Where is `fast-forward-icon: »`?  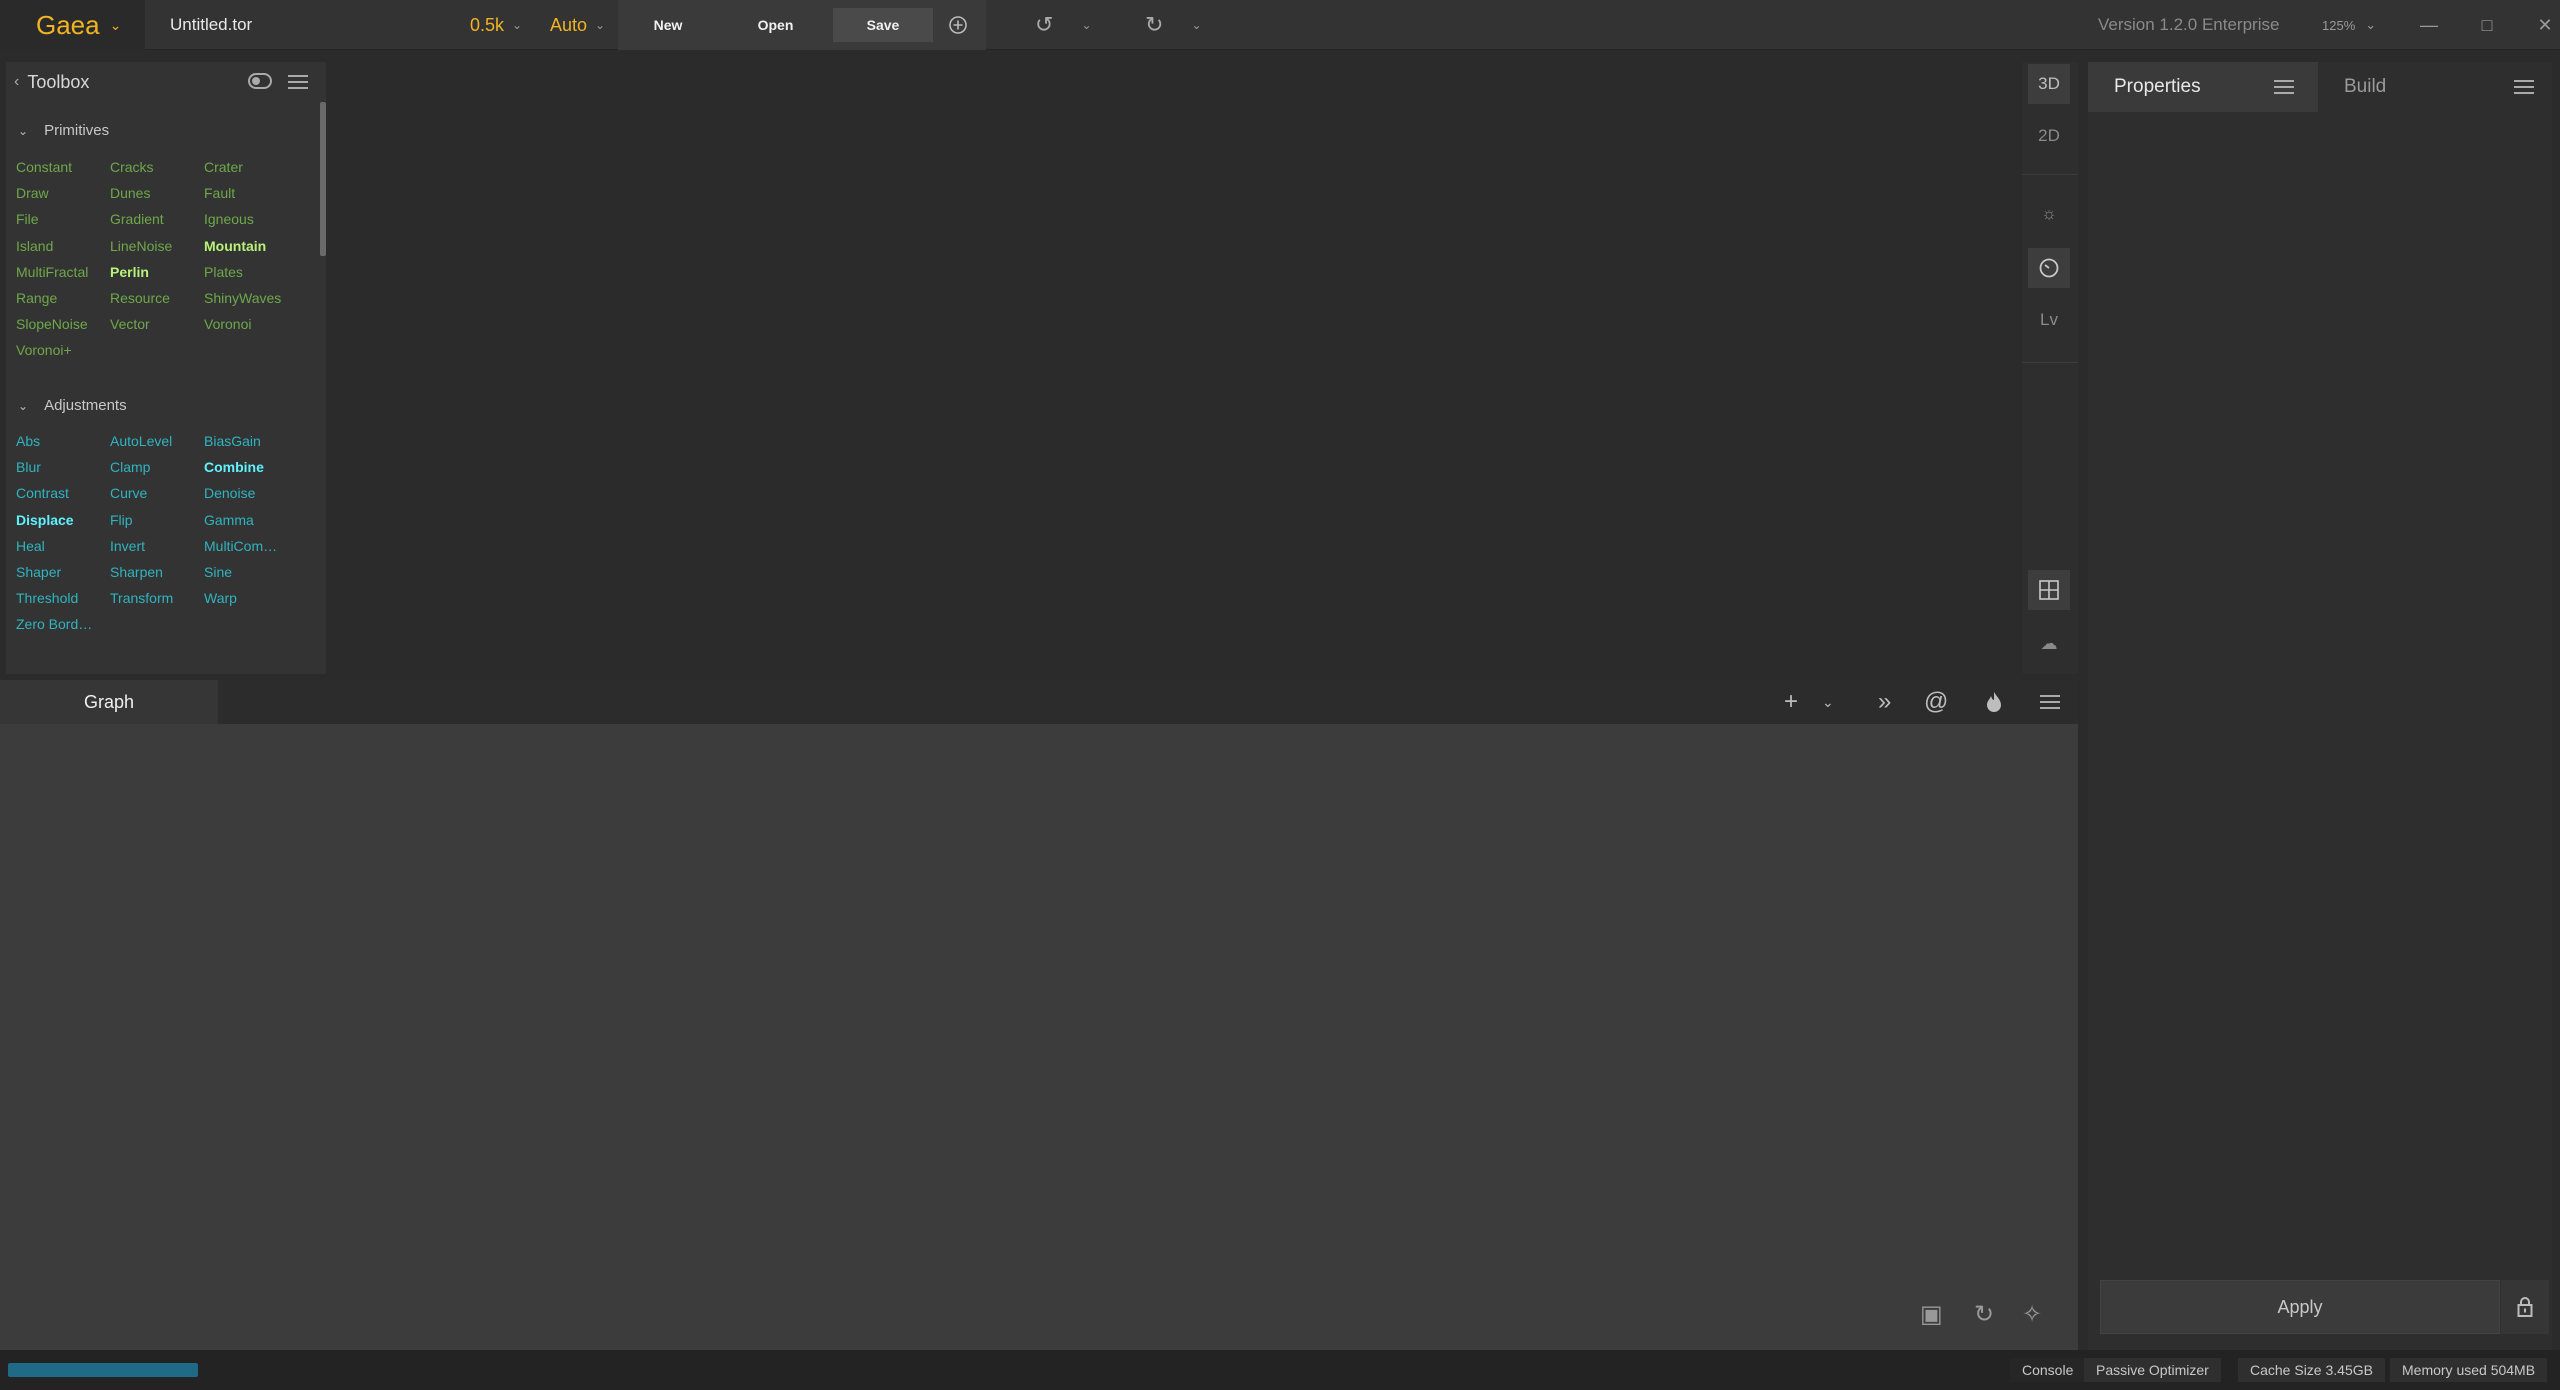
fast-forward-icon: » is located at coordinates (1884, 702).